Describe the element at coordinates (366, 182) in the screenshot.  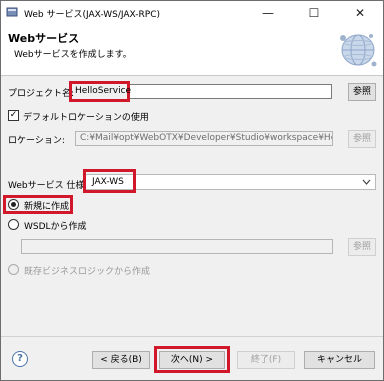
I see `chevron-down-icon` at that location.